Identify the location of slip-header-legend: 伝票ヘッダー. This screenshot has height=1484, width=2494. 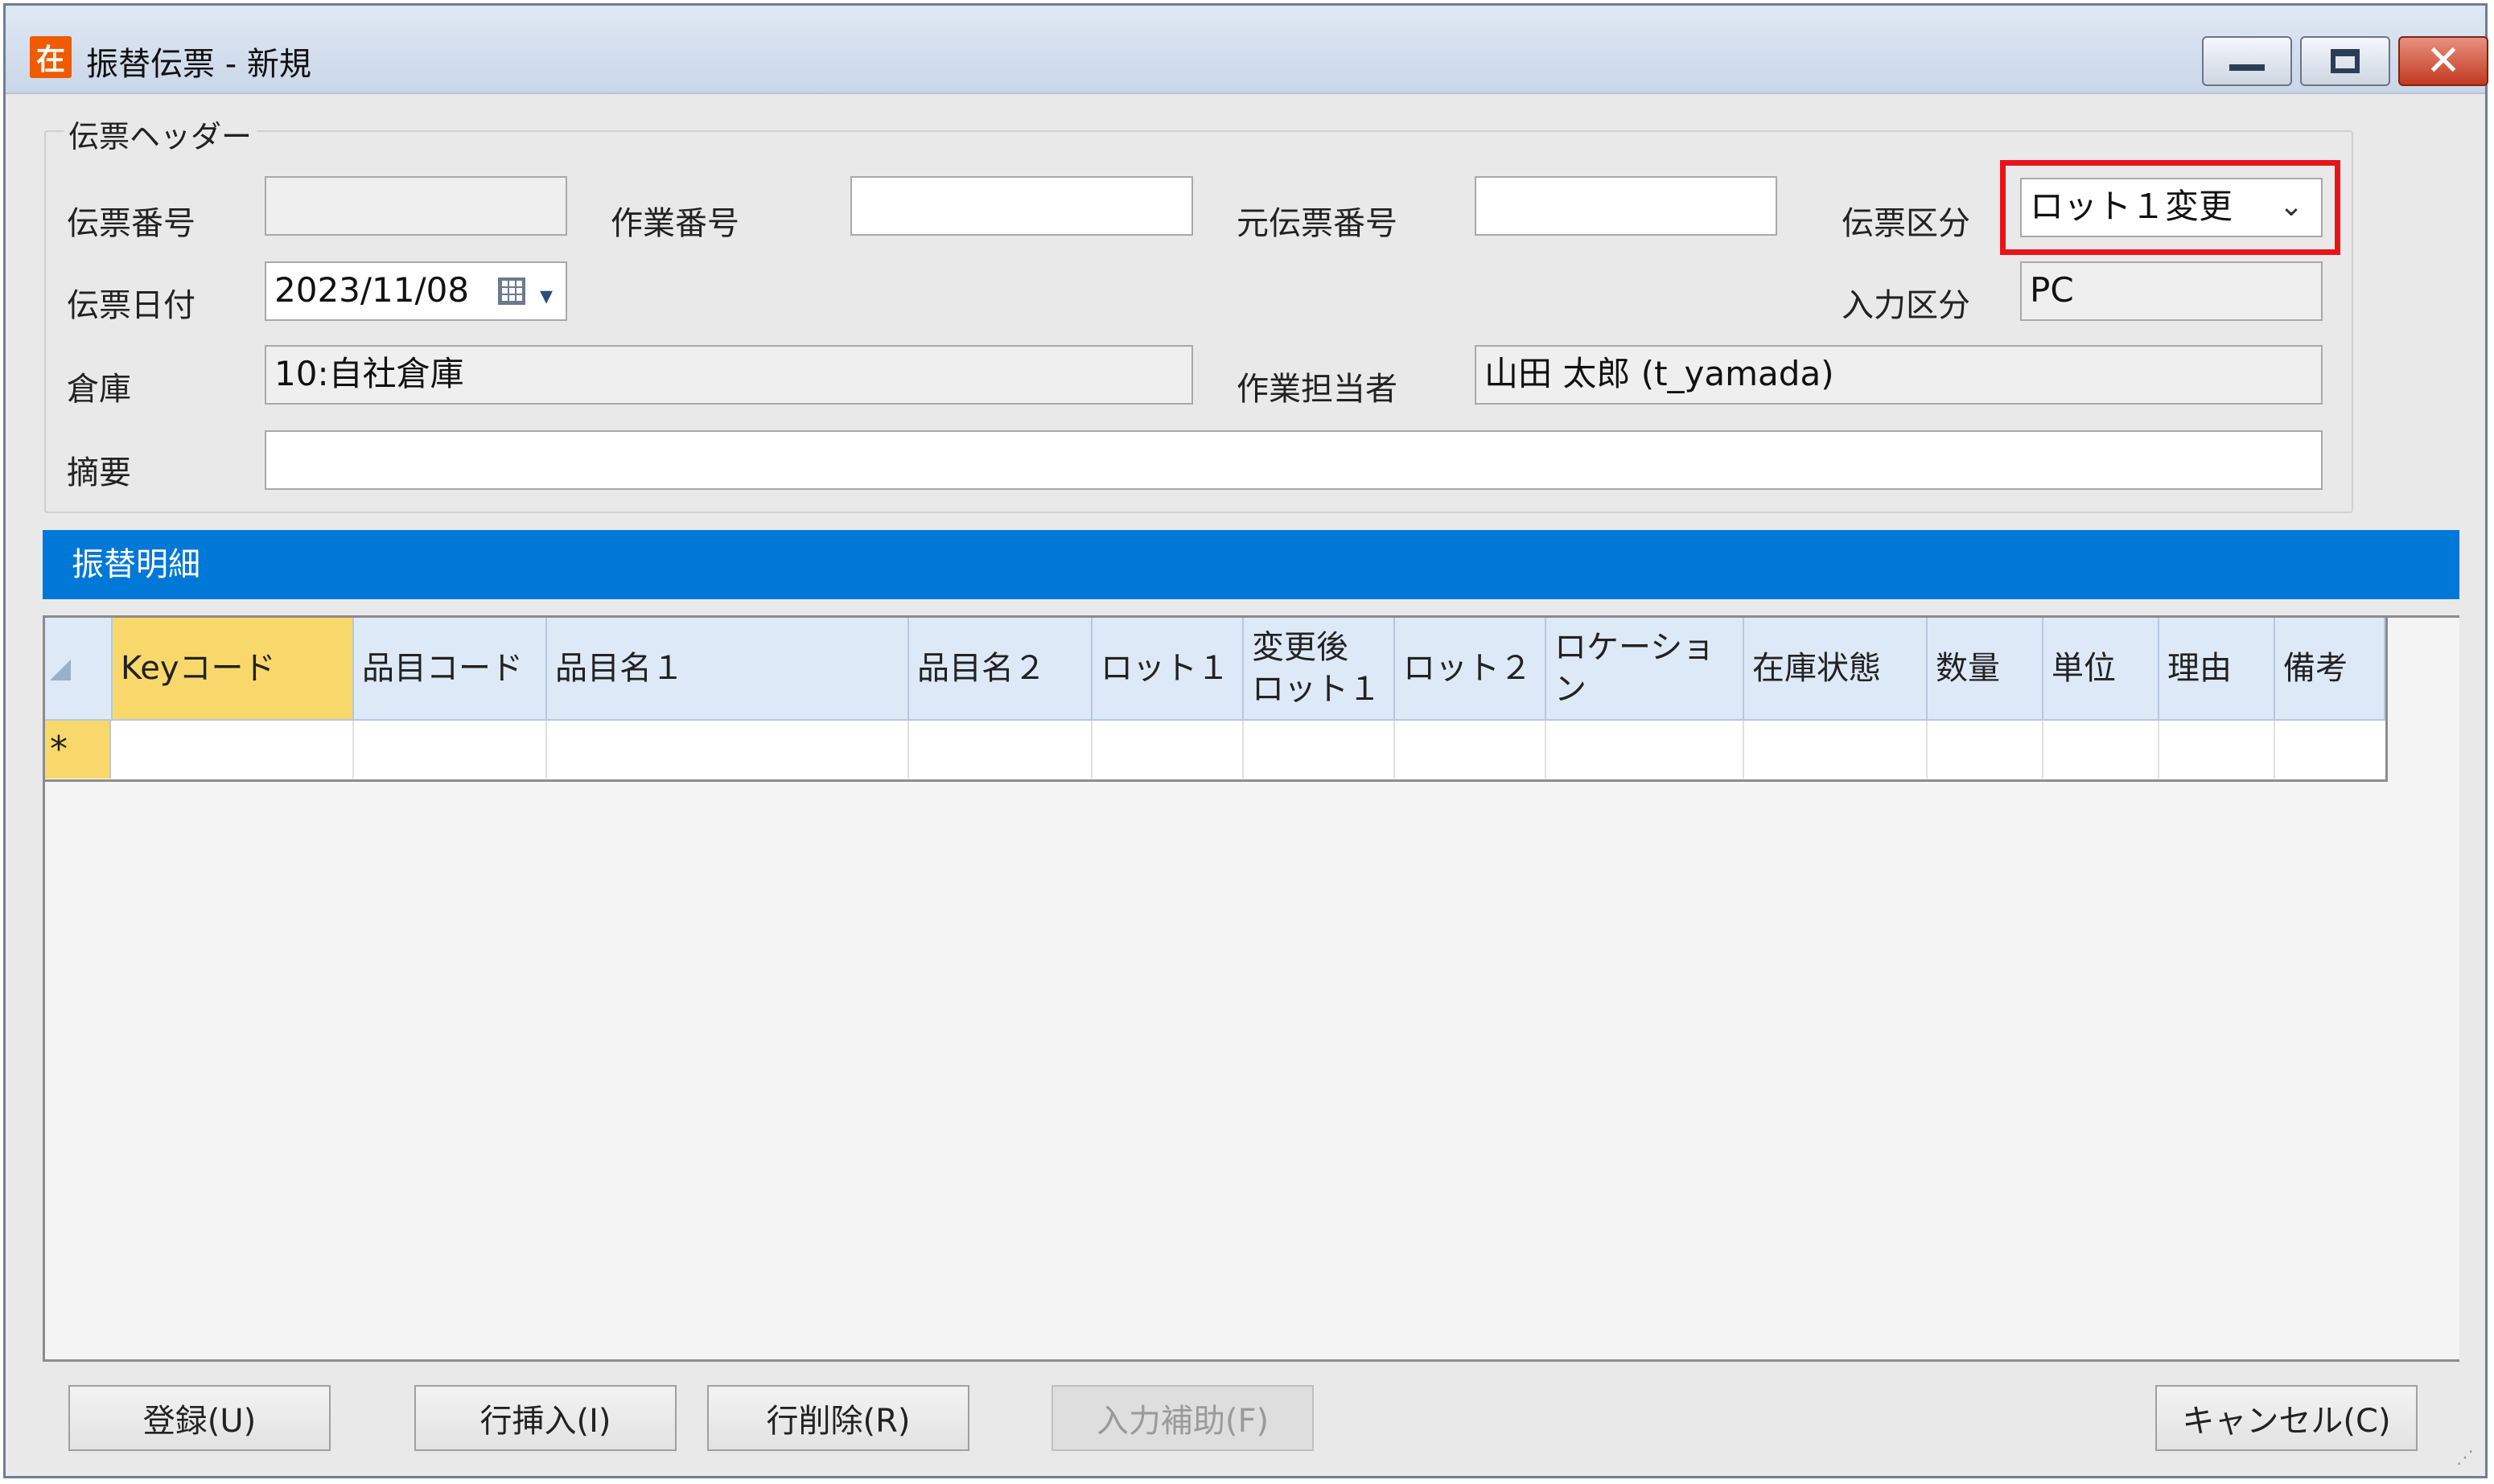
(160, 134).